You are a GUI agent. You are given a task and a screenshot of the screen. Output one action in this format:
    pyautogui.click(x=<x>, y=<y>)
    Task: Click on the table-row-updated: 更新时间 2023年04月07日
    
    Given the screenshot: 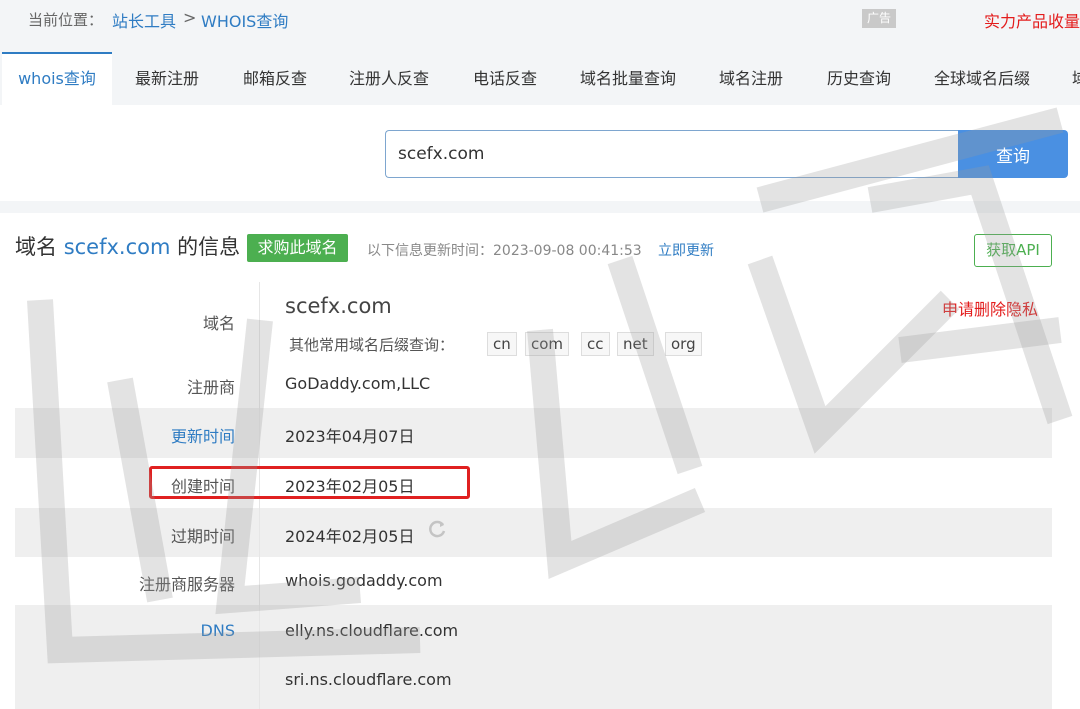 What is the action you would take?
    pyautogui.click(x=533, y=433)
    